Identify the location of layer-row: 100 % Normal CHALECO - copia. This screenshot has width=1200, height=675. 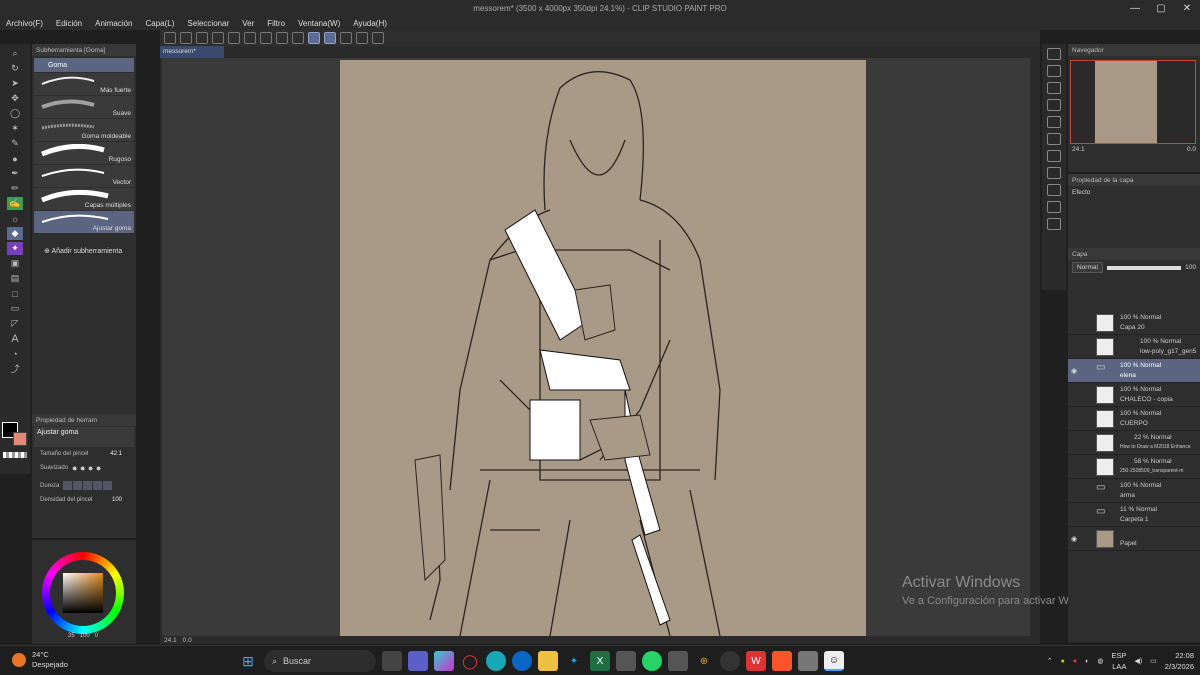
(1134, 395).